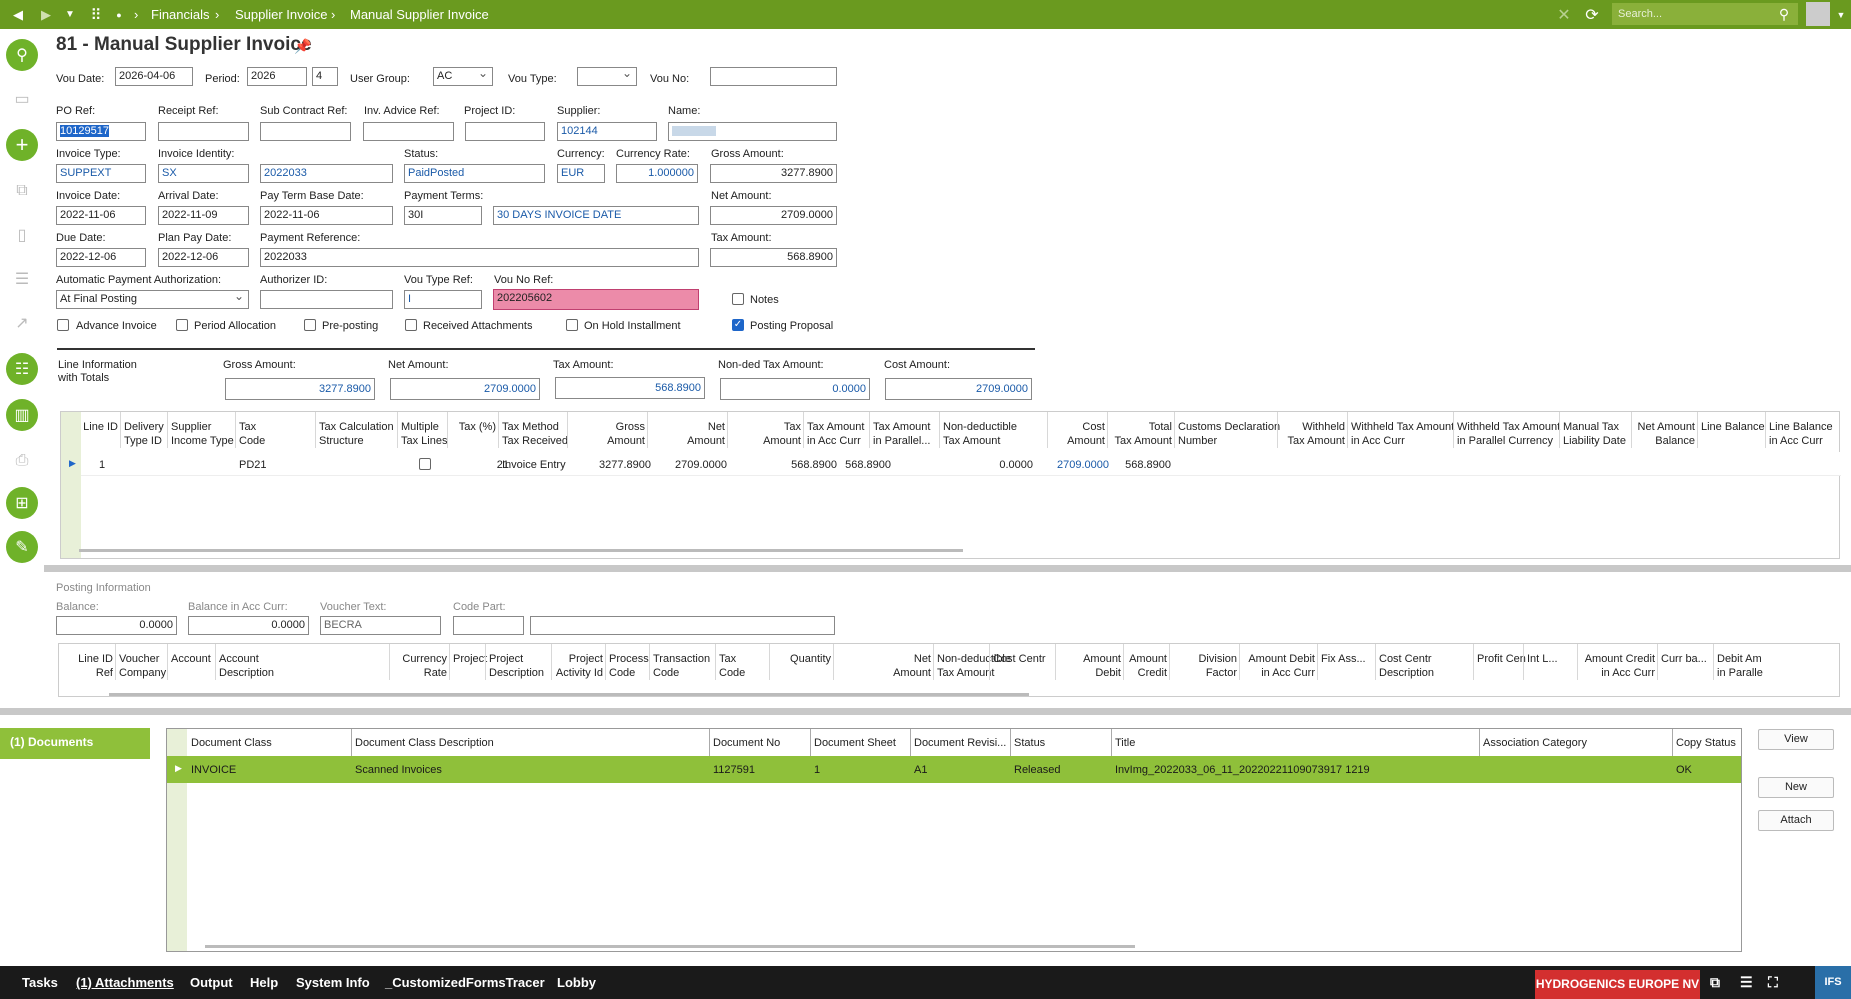 The width and height of the screenshot is (1851, 999). I want to click on pay-term-field: 2022-11-06, so click(326, 215).